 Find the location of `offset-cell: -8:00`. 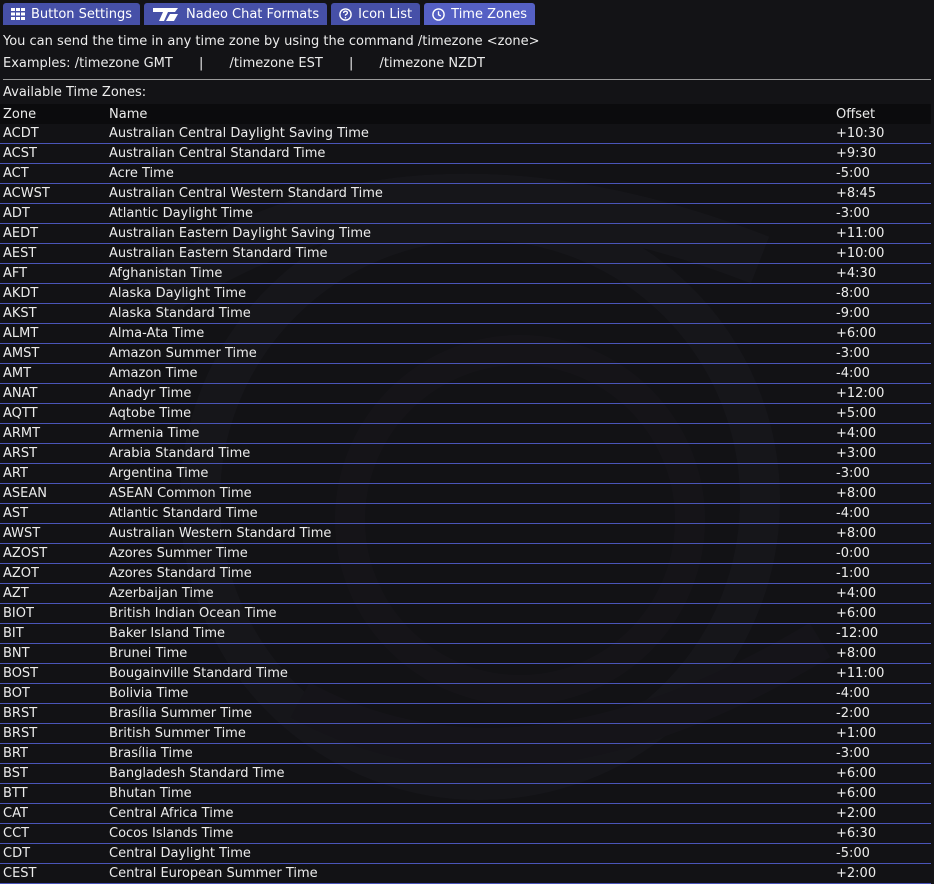

offset-cell: -8:00 is located at coordinates (882, 293).